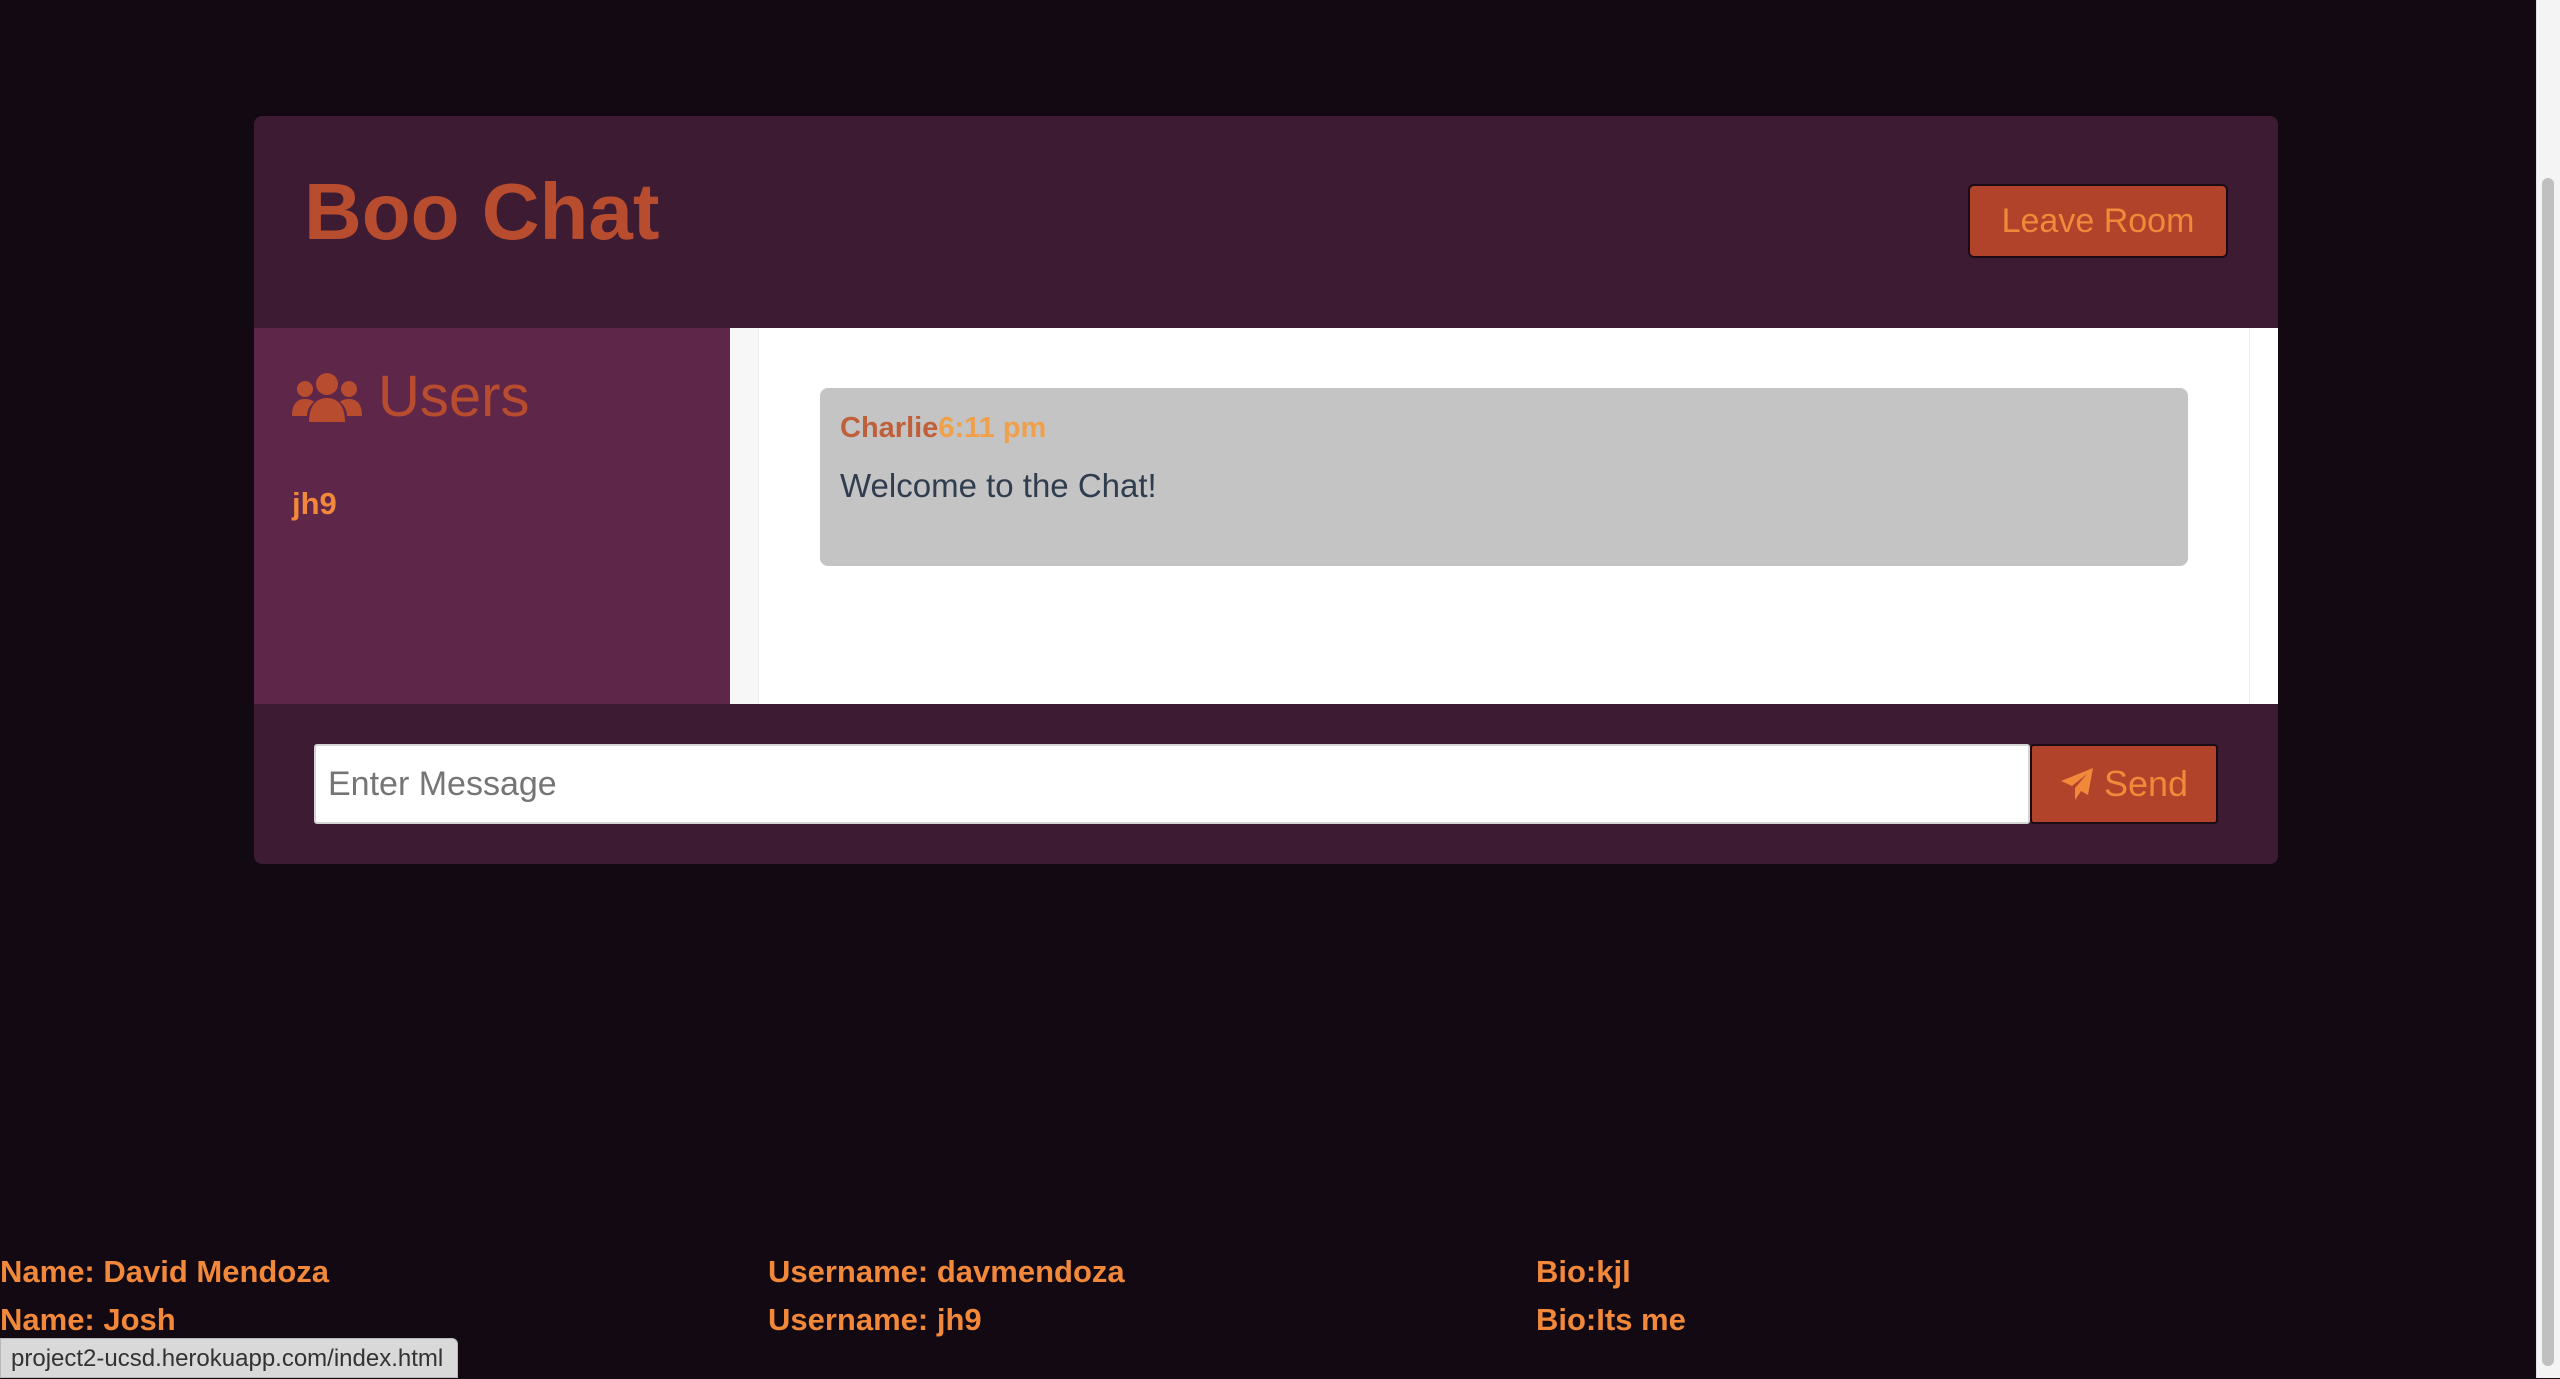 This screenshot has width=2560, height=1379. I want to click on users-heading: Users, so click(410, 397).